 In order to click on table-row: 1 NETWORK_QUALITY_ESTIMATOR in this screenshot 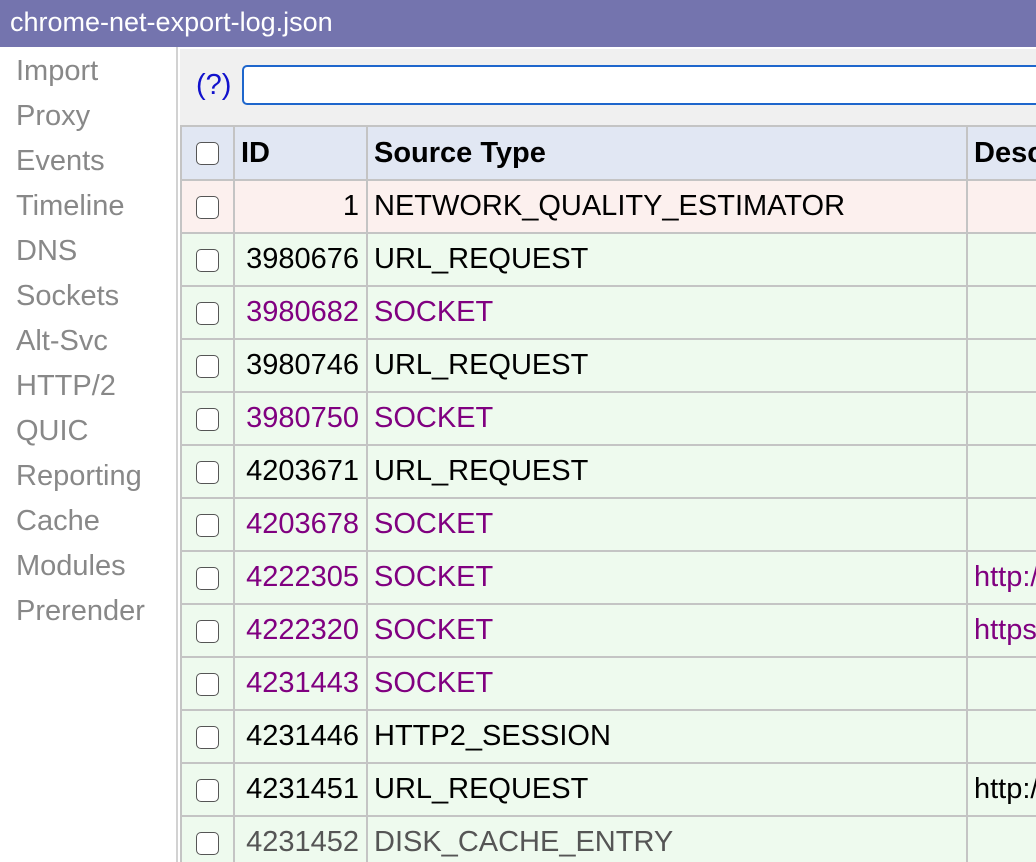, I will do `click(608, 206)`.